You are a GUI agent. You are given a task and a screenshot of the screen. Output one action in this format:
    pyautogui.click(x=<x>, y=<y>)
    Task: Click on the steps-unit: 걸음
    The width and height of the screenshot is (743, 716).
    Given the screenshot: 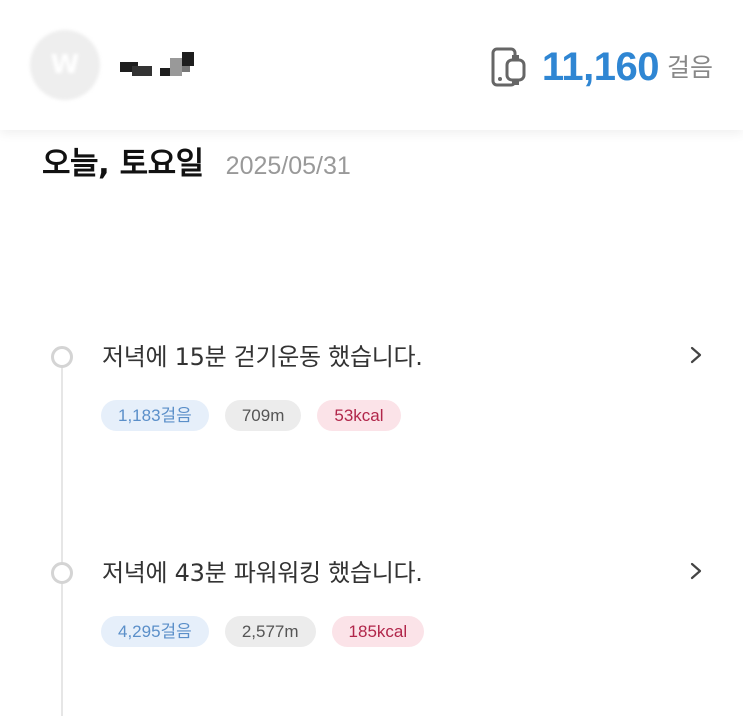 What is the action you would take?
    pyautogui.click(x=689, y=67)
    